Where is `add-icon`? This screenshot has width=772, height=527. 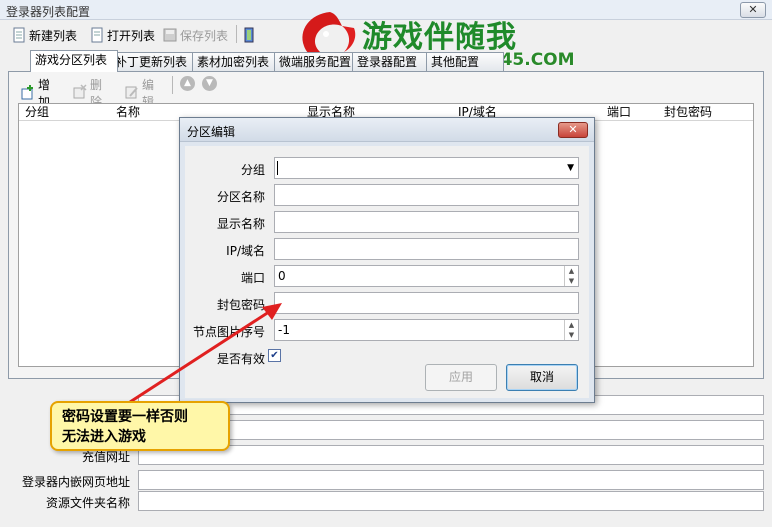 add-icon is located at coordinates (28, 93).